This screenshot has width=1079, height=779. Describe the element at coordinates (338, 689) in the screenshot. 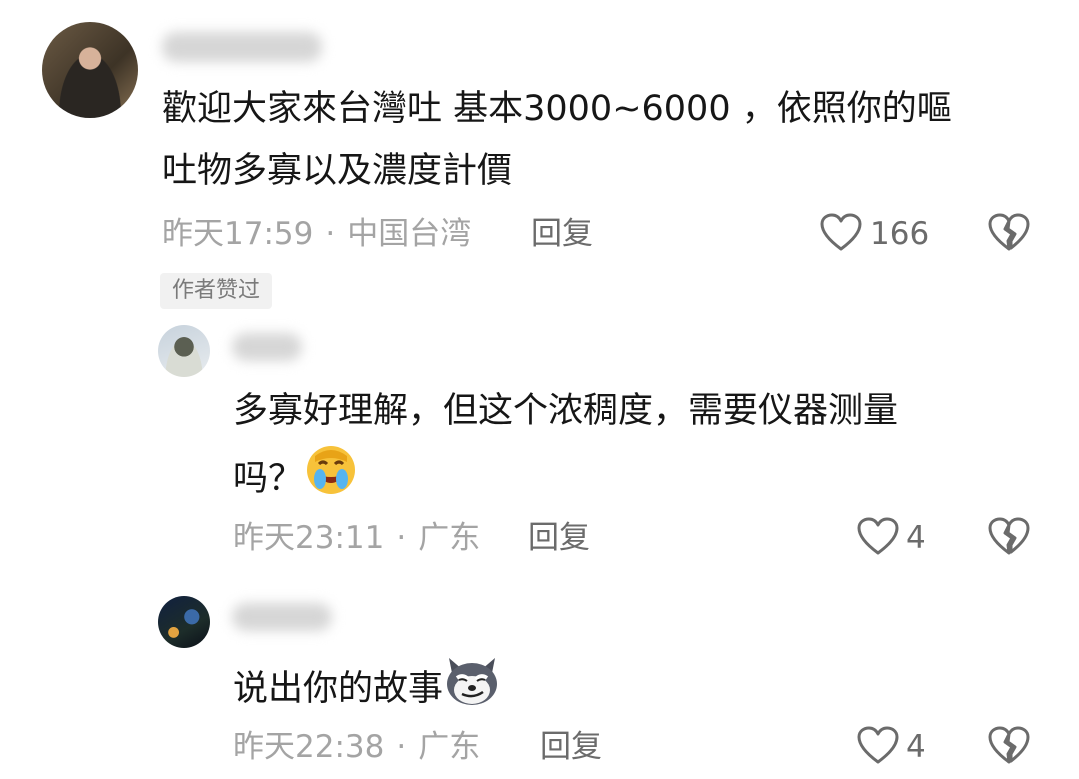

I see `comment-text-line: 说出你的故事` at that location.